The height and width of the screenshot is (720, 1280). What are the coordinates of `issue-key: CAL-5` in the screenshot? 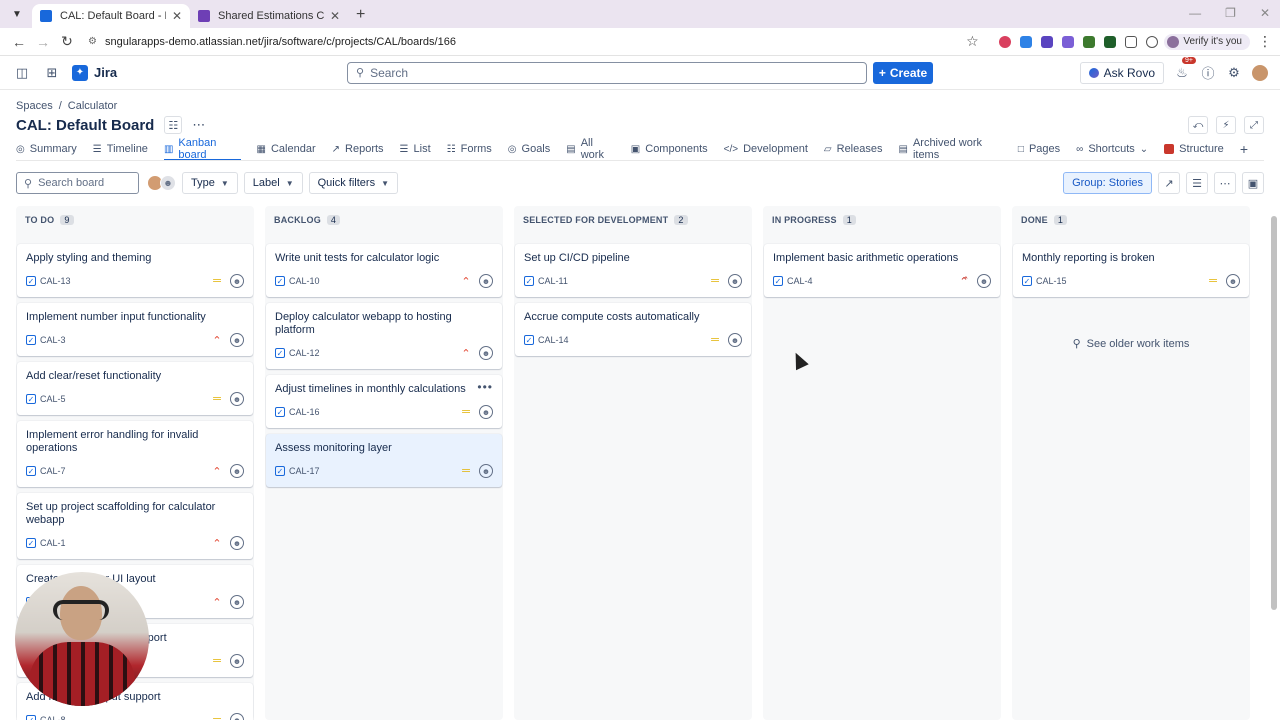 It's located at (53, 399).